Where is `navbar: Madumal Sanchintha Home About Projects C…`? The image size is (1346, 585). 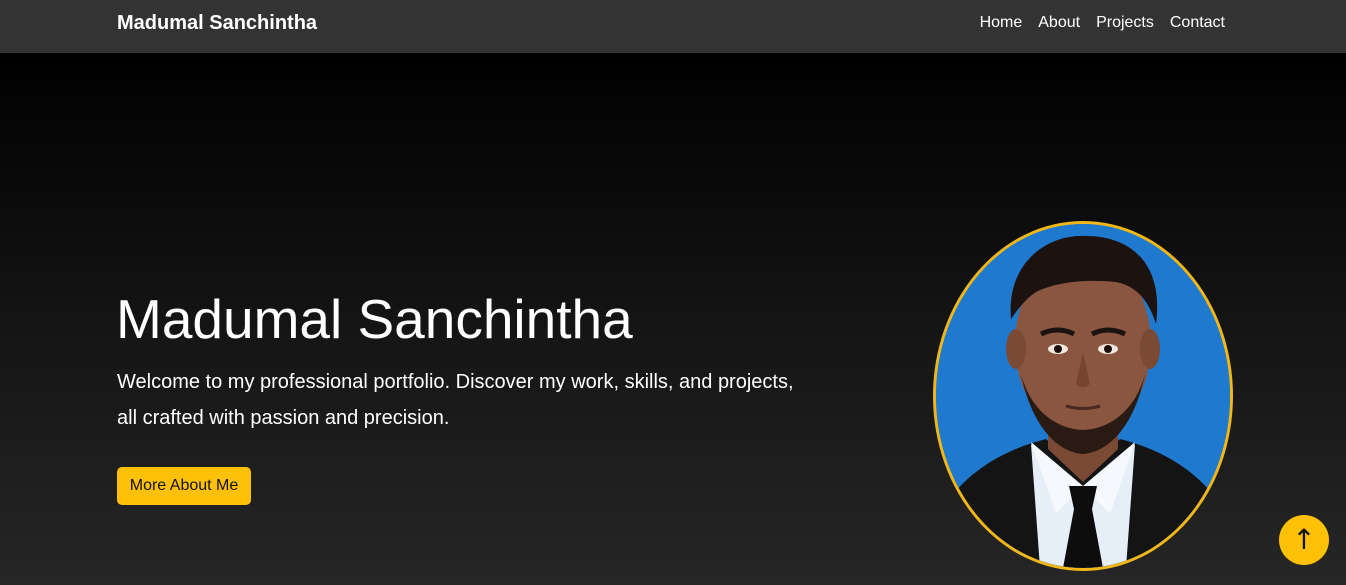 navbar: Madumal Sanchintha Home About Projects C… is located at coordinates (673, 26).